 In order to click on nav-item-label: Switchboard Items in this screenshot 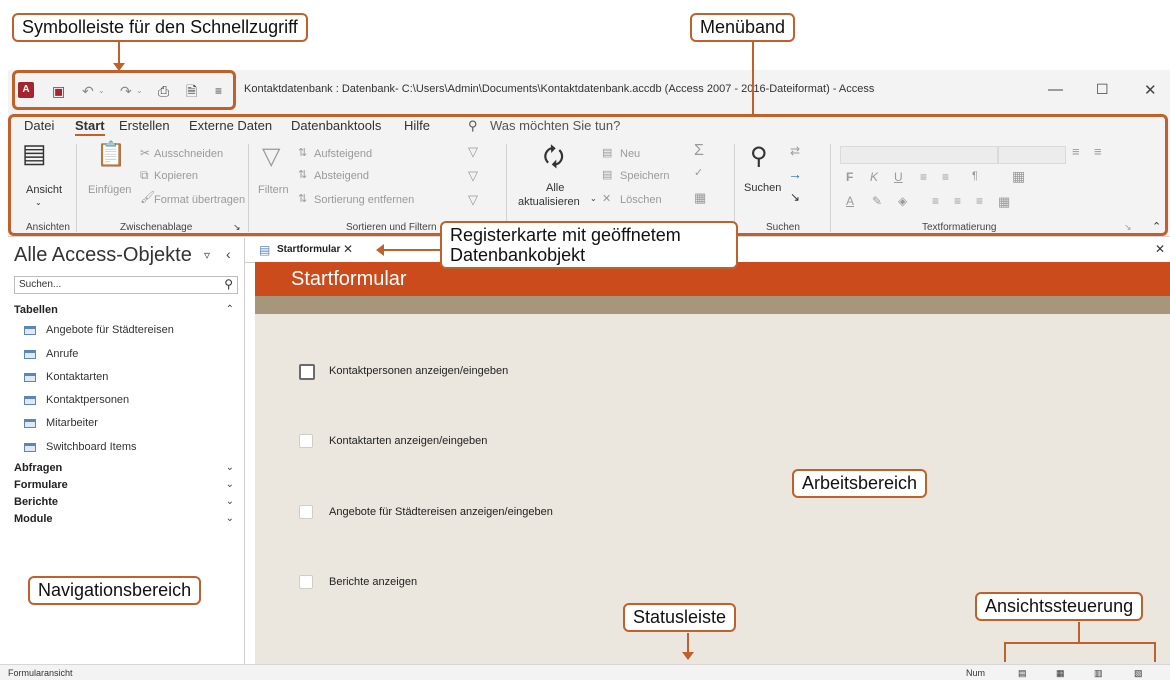, I will do `click(91, 447)`.